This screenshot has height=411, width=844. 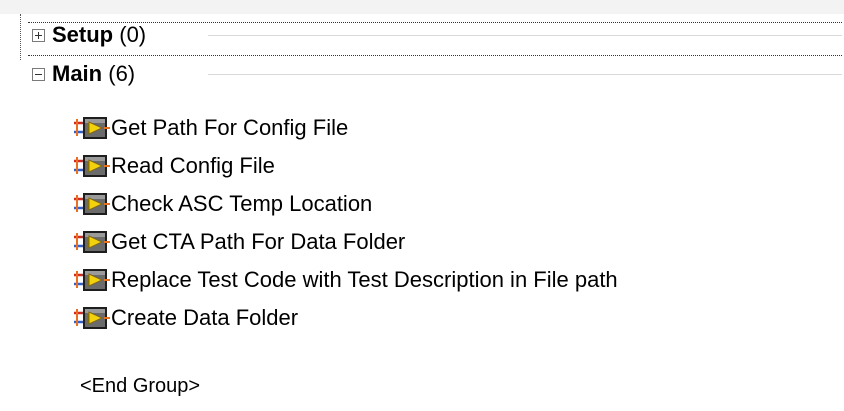 I want to click on step-row: Create Data Folder, so click(x=186, y=318).